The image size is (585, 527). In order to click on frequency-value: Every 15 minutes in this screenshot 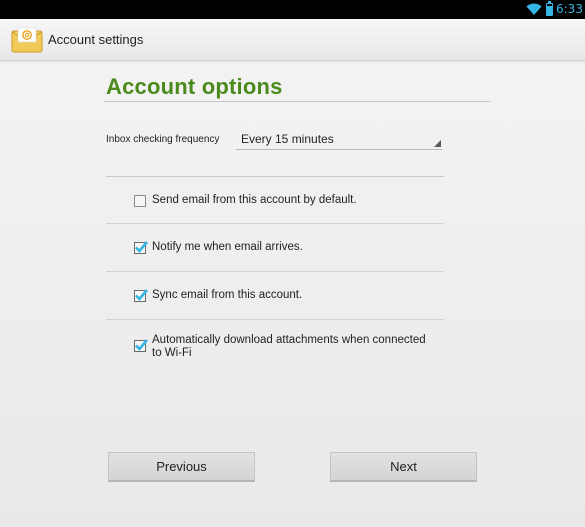, I will do `click(287, 139)`.